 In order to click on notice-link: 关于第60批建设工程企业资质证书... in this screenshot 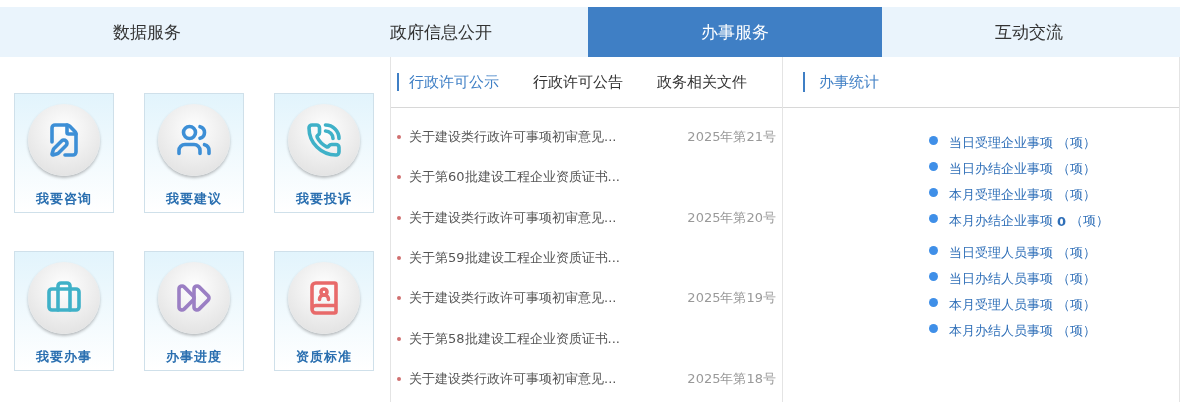, I will do `click(592, 177)`.